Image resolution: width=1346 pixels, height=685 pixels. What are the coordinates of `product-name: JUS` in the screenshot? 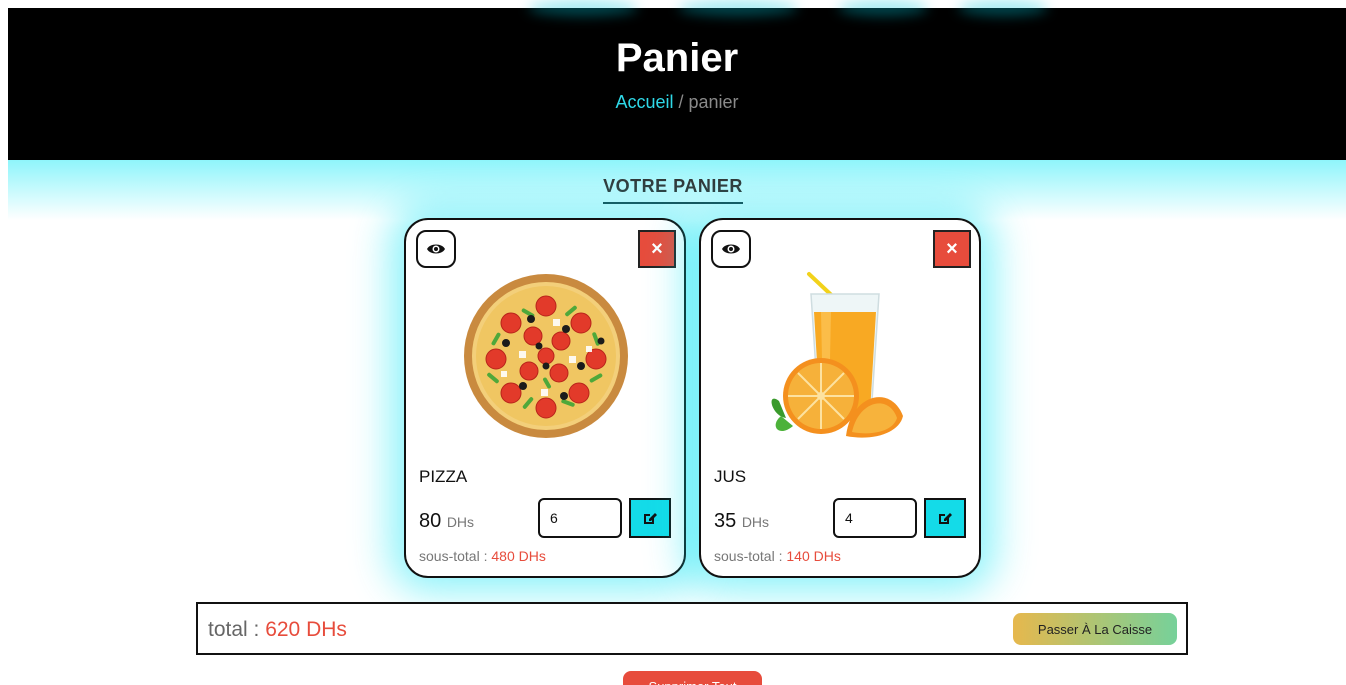 It's located at (730, 476).